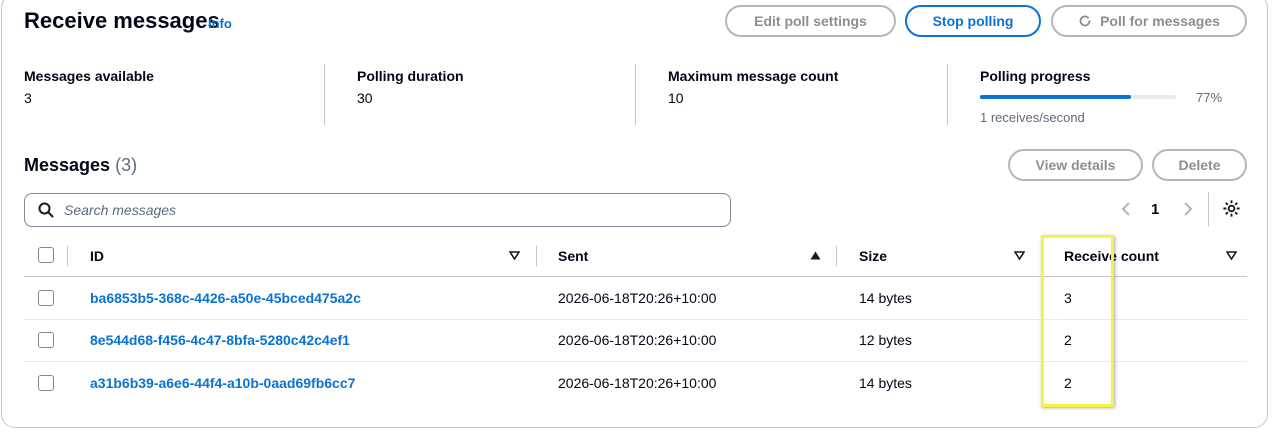 This screenshot has height=433, width=1274. Describe the element at coordinates (46, 210) in the screenshot. I see `search-icon` at that location.